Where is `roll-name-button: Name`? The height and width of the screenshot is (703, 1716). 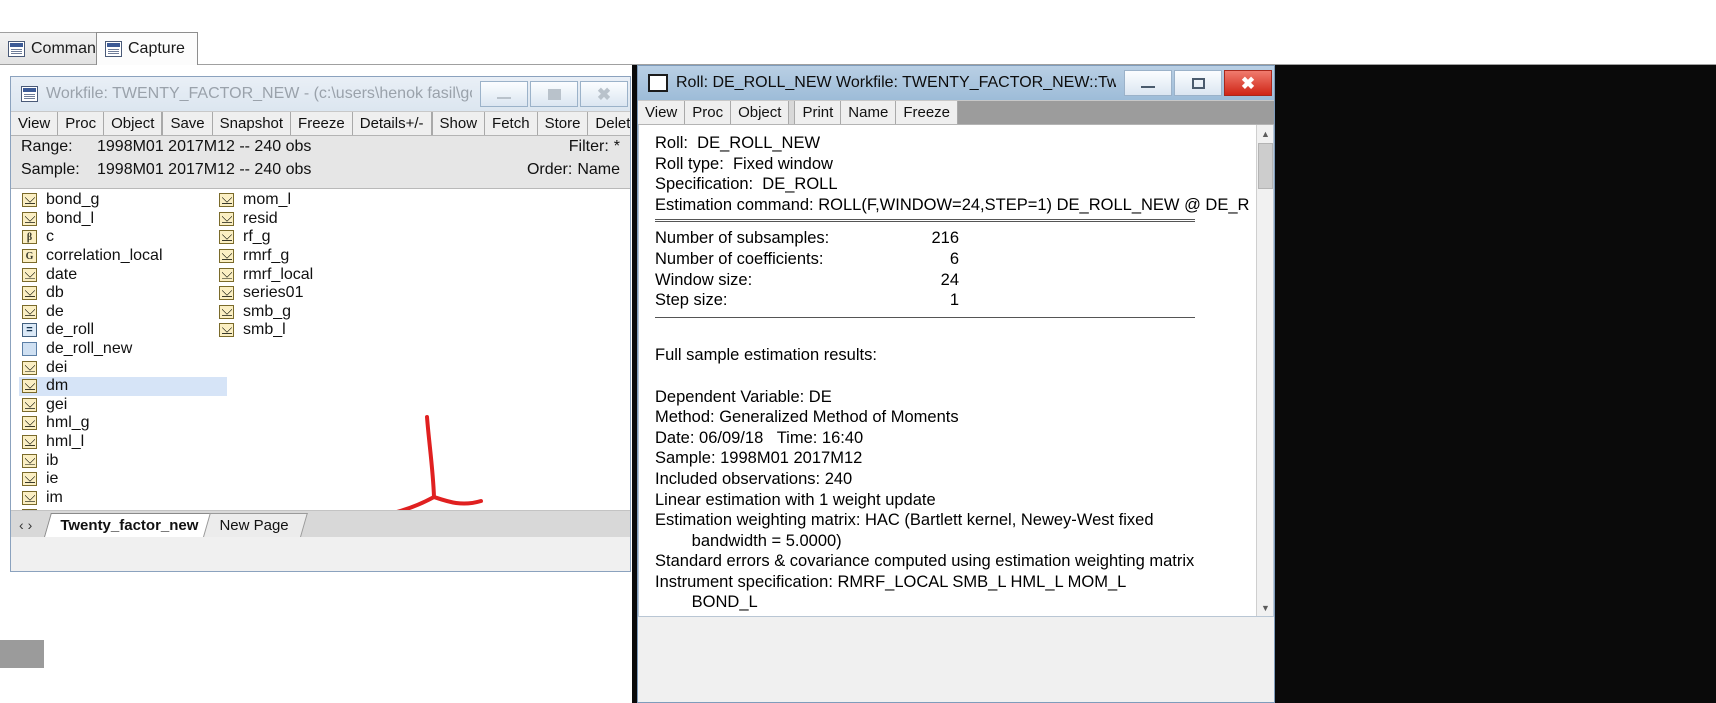
roll-name-button: Name is located at coordinates (869, 112).